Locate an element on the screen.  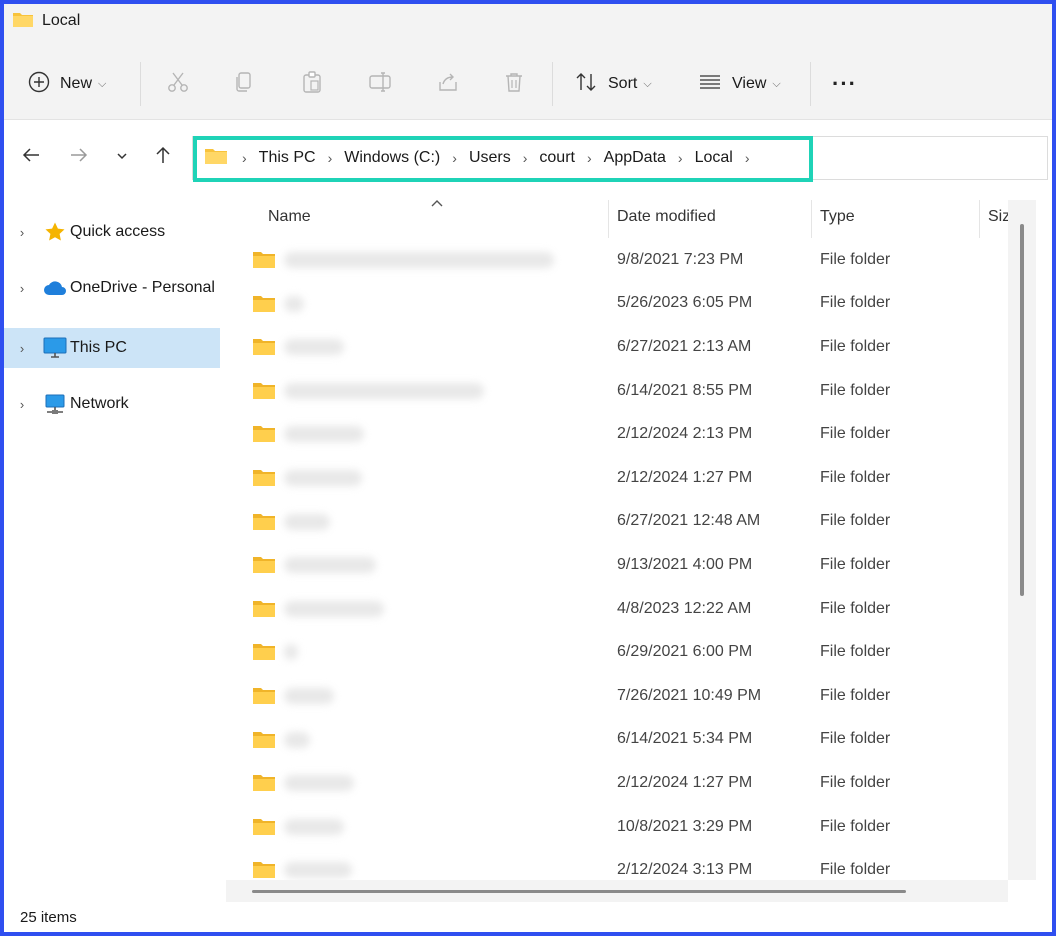
table-row: 6/29/2021 6:00 PM File folder is located at coordinates (617, 652).